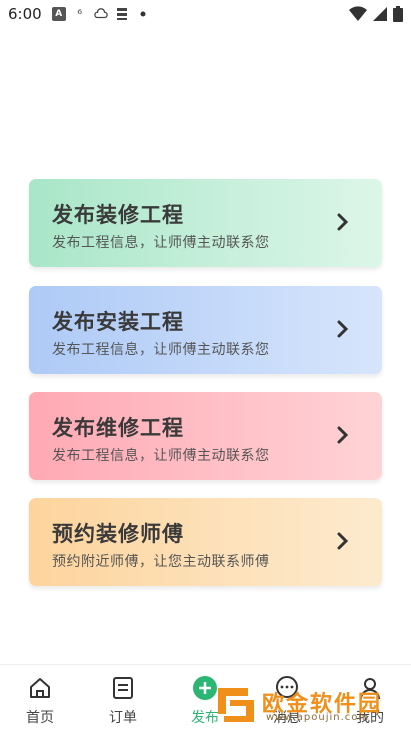  I want to click on tab-home: 首页, so click(40, 701).